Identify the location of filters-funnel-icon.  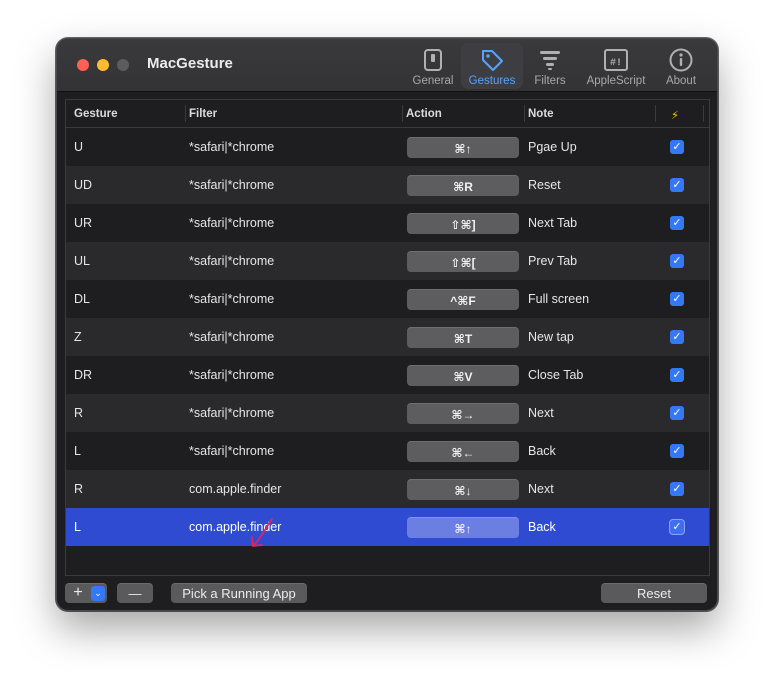
(550, 60).